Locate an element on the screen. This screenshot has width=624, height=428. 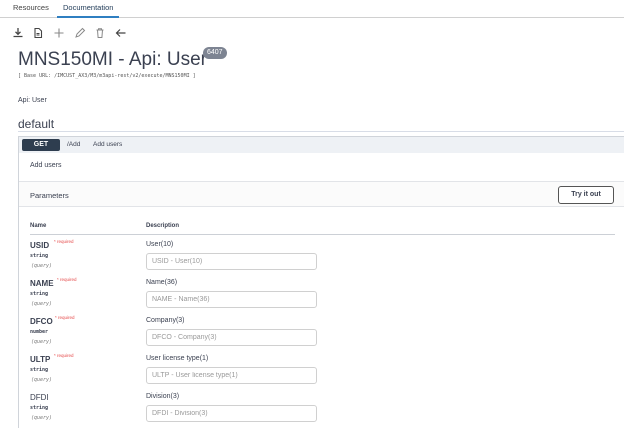
param-name: ULTP is located at coordinates (40, 359).